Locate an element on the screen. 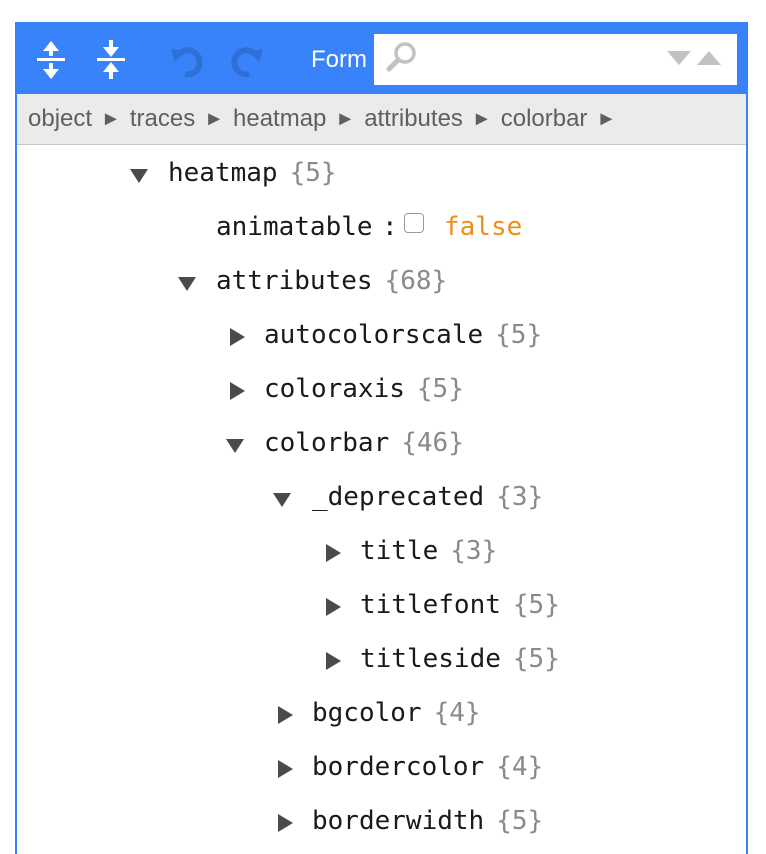  breadcrumb-item-attributes: attributes is located at coordinates (413, 119).